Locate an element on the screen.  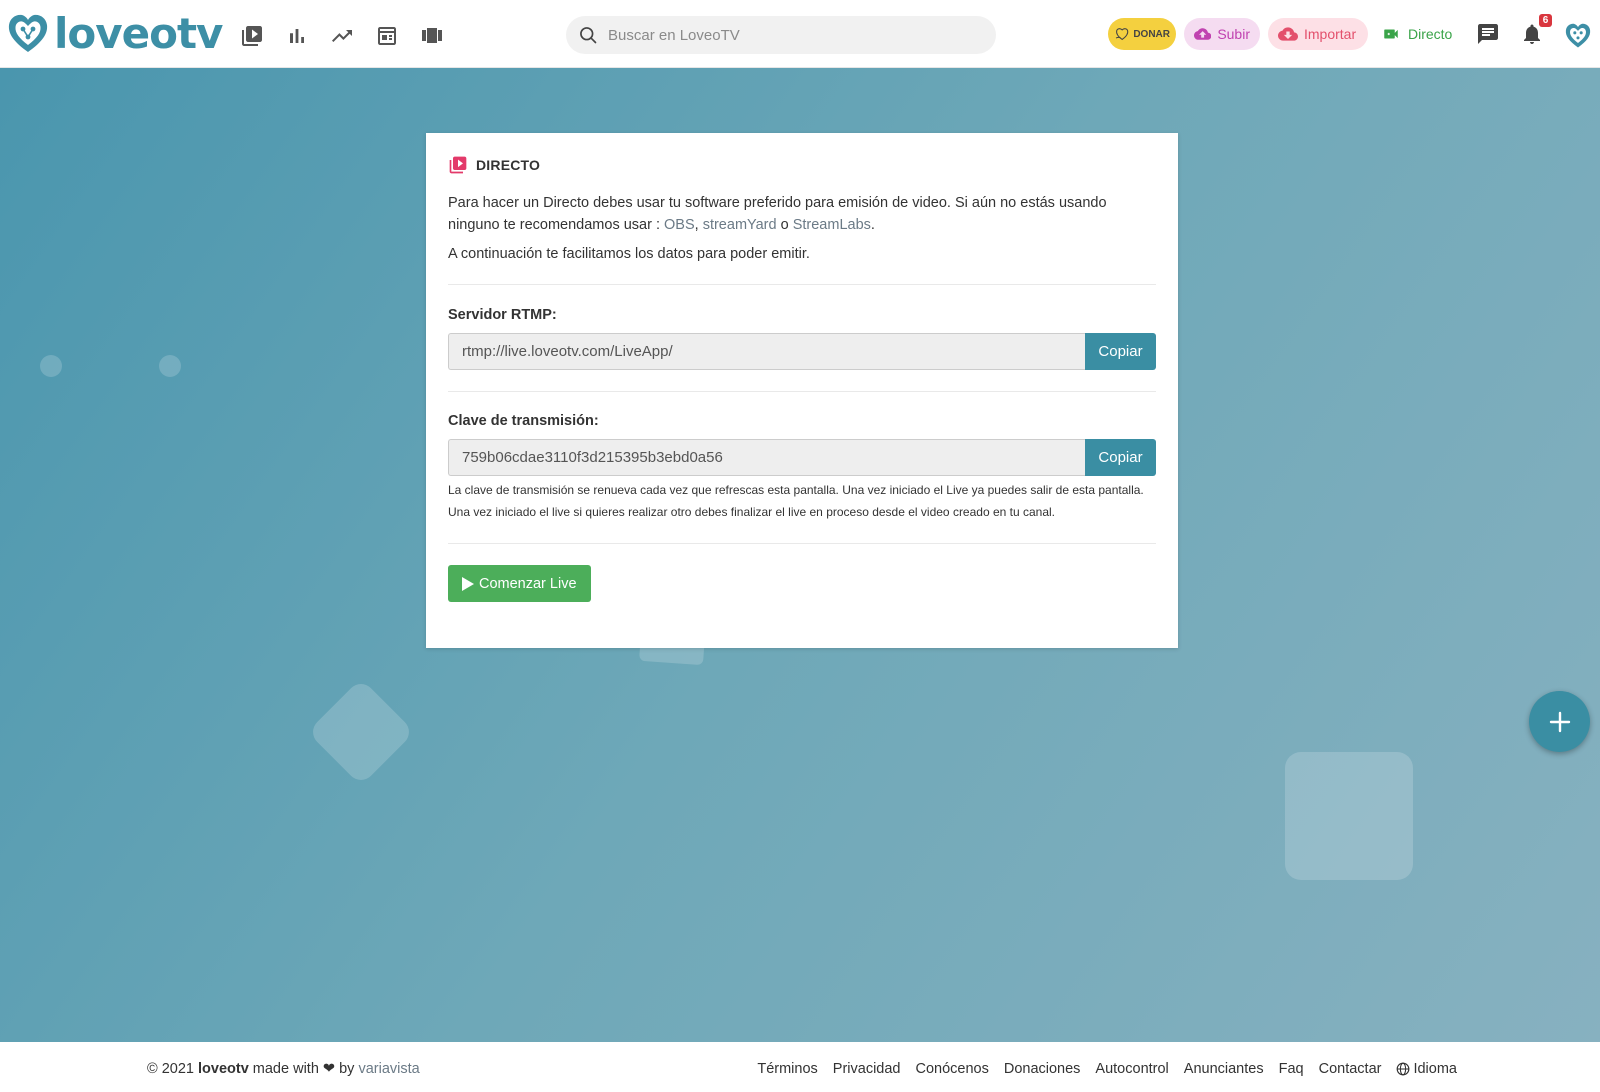
heart-icon: ❤ is located at coordinates (329, 1069).